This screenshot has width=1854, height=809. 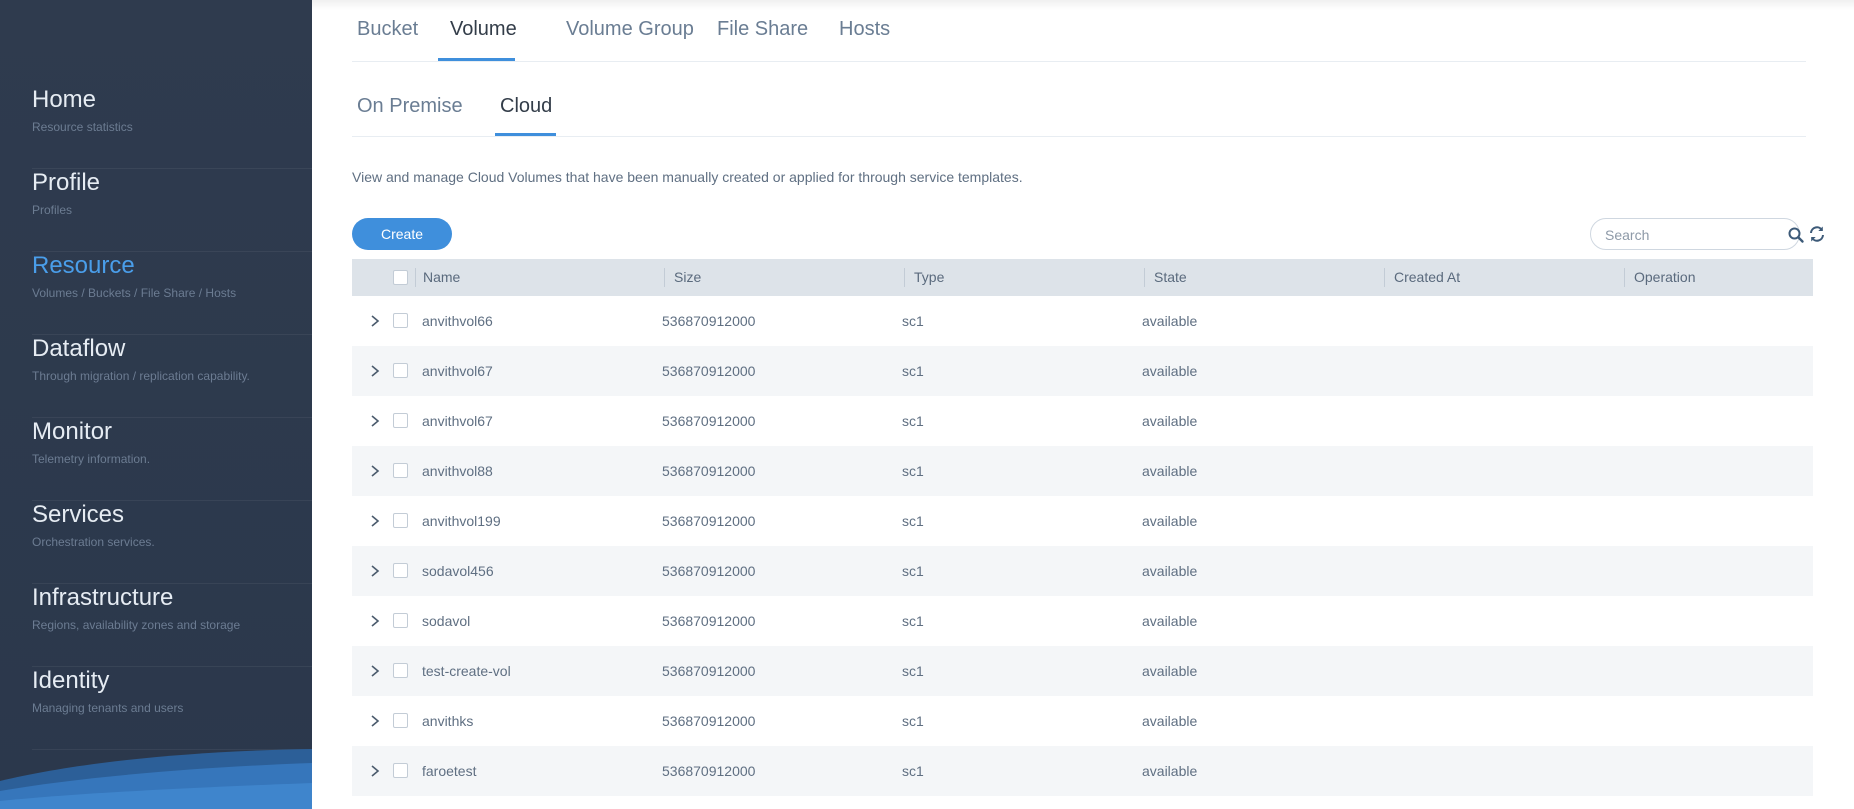 I want to click on sidebar-item-title: Dataflow, so click(x=79, y=348).